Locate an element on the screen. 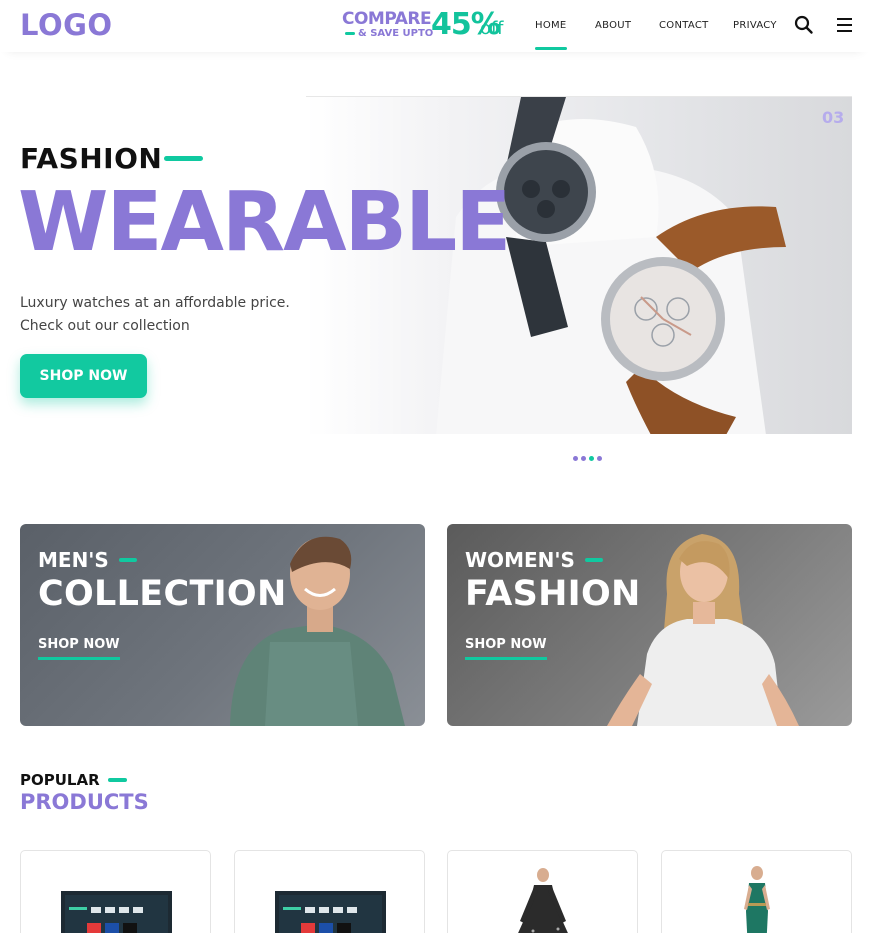 The image size is (869, 933). search-icon is located at coordinates (804, 25).